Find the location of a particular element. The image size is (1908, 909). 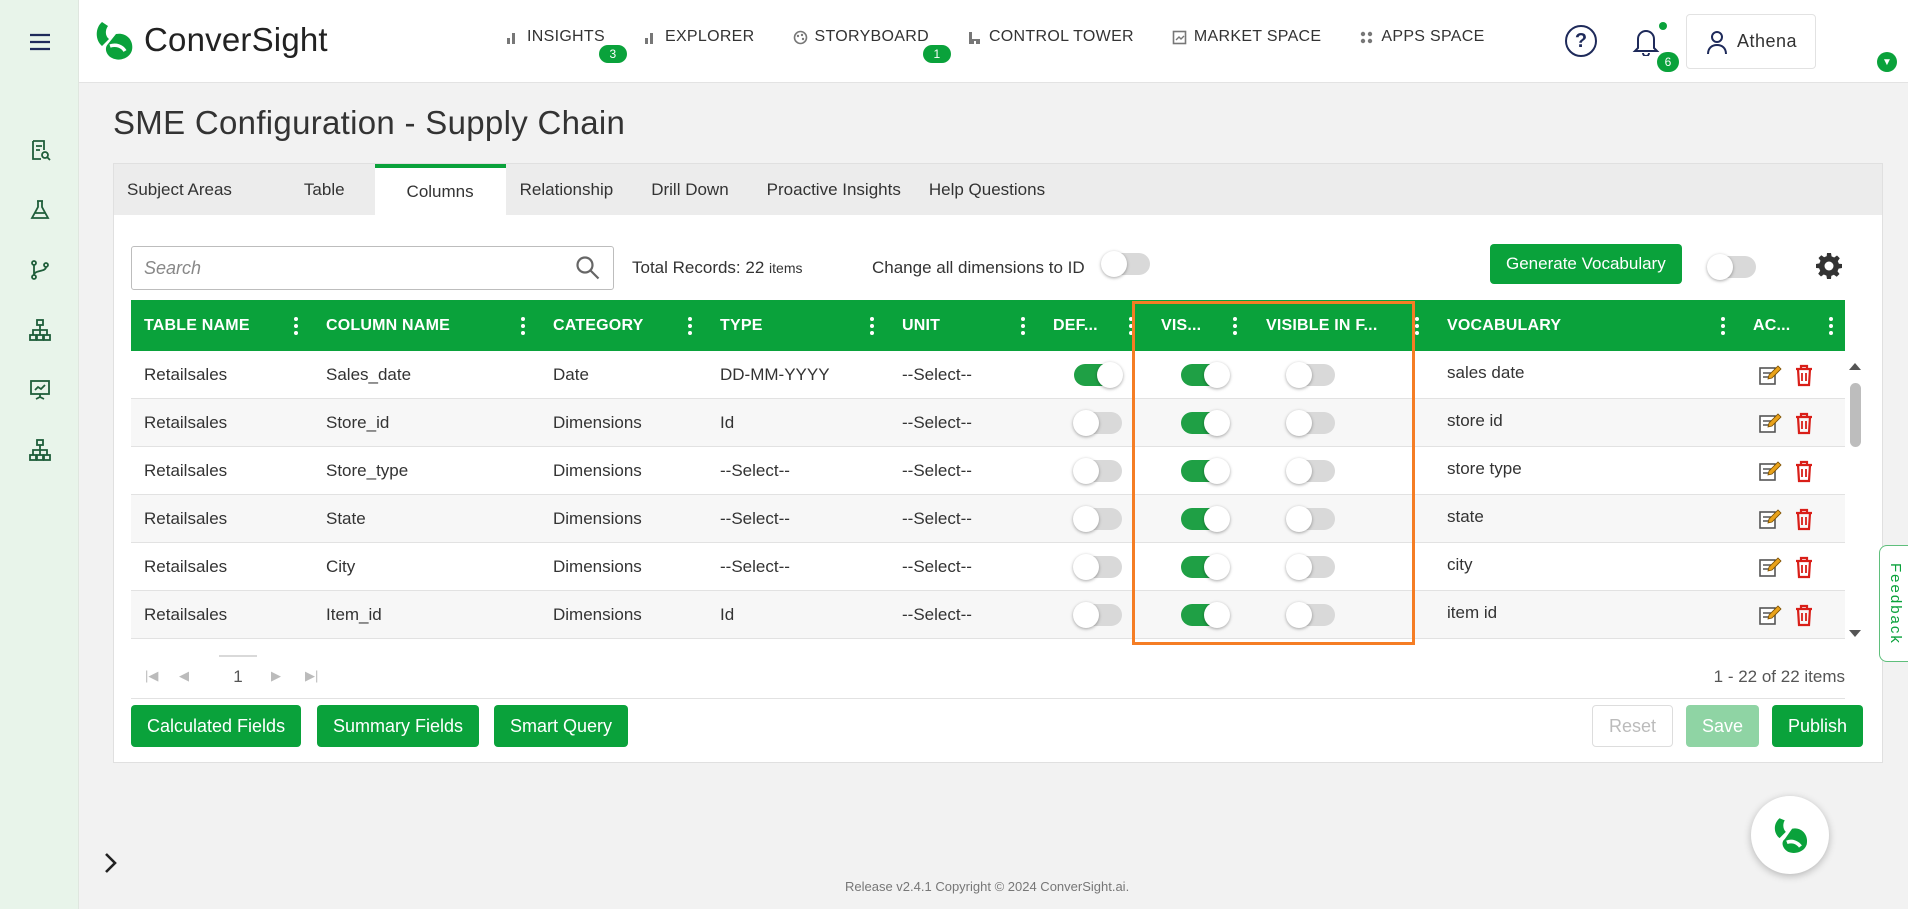

save-button: Save is located at coordinates (1723, 726).